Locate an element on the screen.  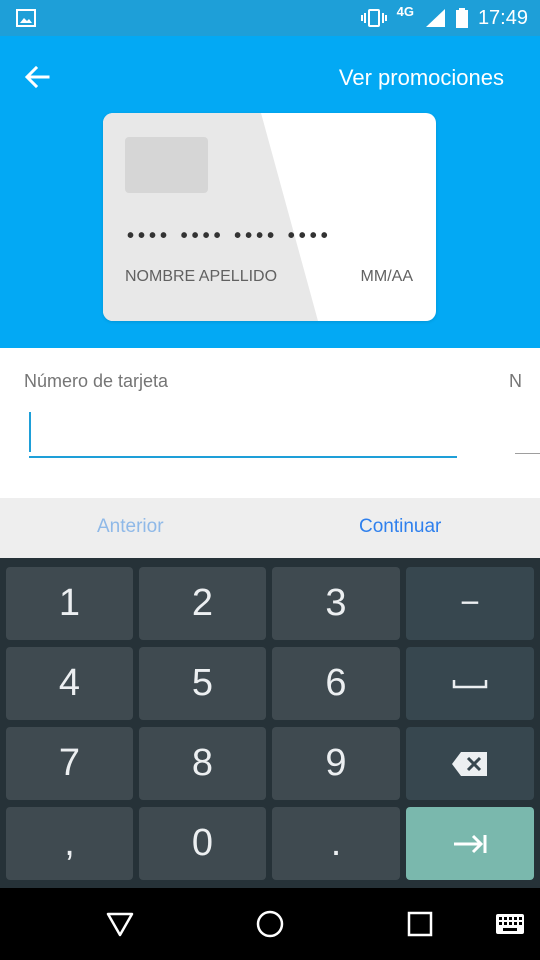
key-2: 2 is located at coordinates (202, 603).